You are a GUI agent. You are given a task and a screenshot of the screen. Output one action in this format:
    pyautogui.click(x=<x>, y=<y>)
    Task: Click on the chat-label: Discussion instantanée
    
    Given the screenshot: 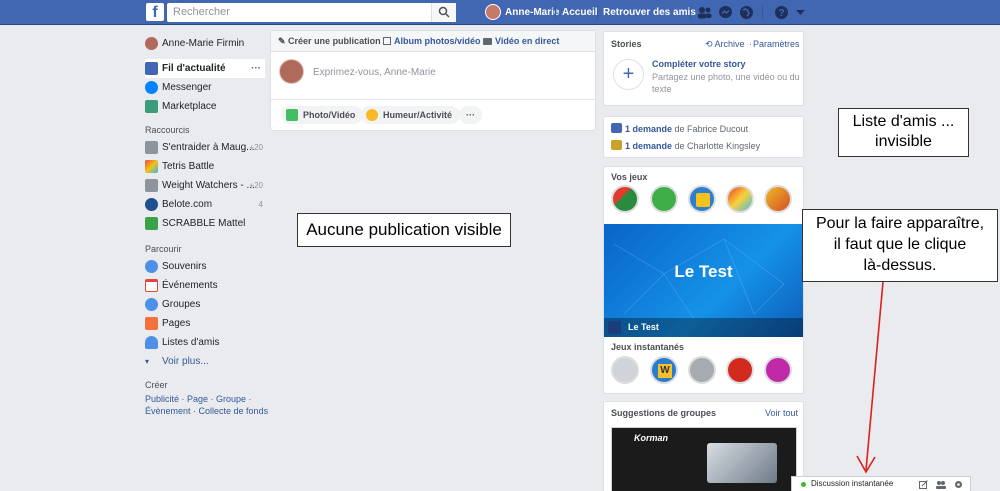 What is the action you would take?
    pyautogui.click(x=852, y=483)
    